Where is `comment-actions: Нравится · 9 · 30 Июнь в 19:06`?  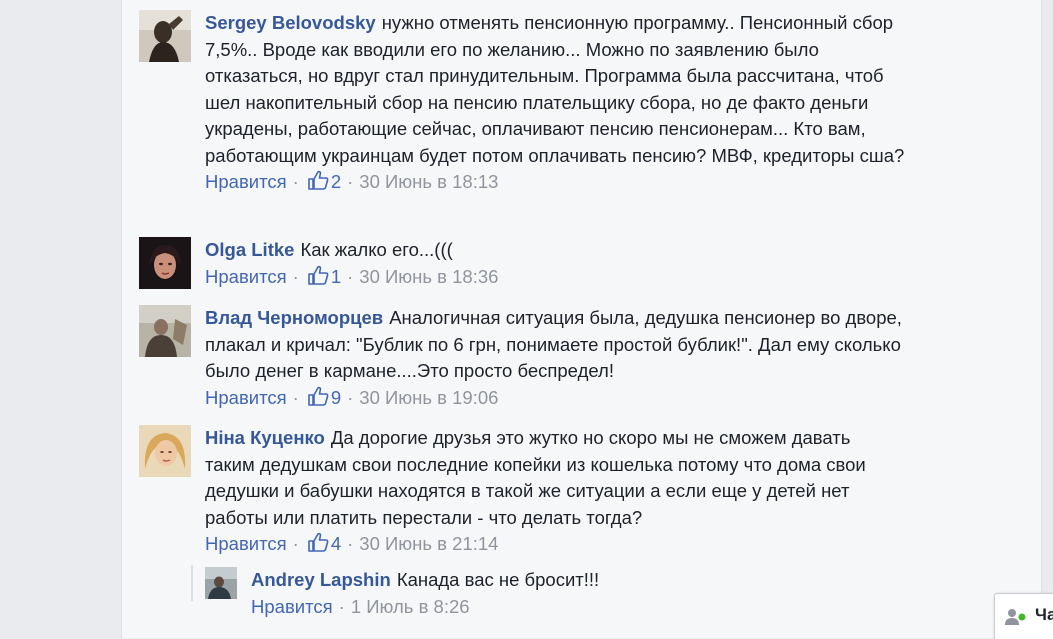 comment-actions: Нравится · 9 · 30 Июнь в 19:06 is located at coordinates (555, 399).